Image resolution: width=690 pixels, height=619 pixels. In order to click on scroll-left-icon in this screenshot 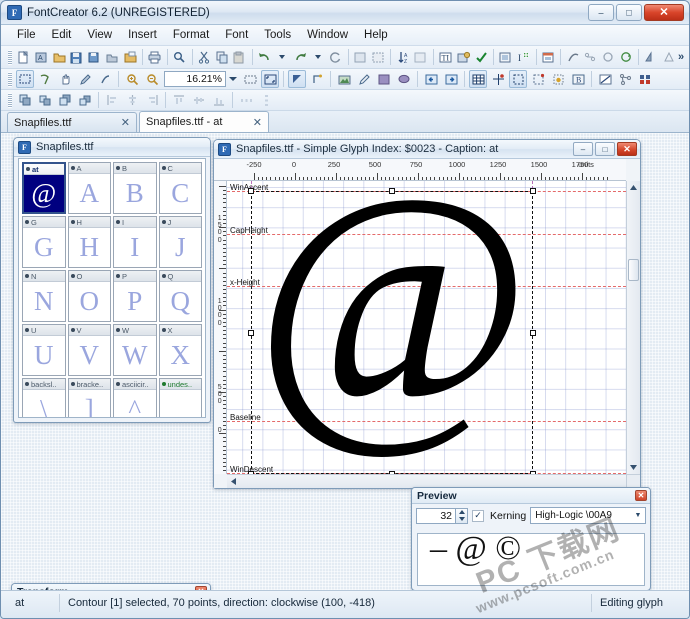, I will do `click(233, 481)`.